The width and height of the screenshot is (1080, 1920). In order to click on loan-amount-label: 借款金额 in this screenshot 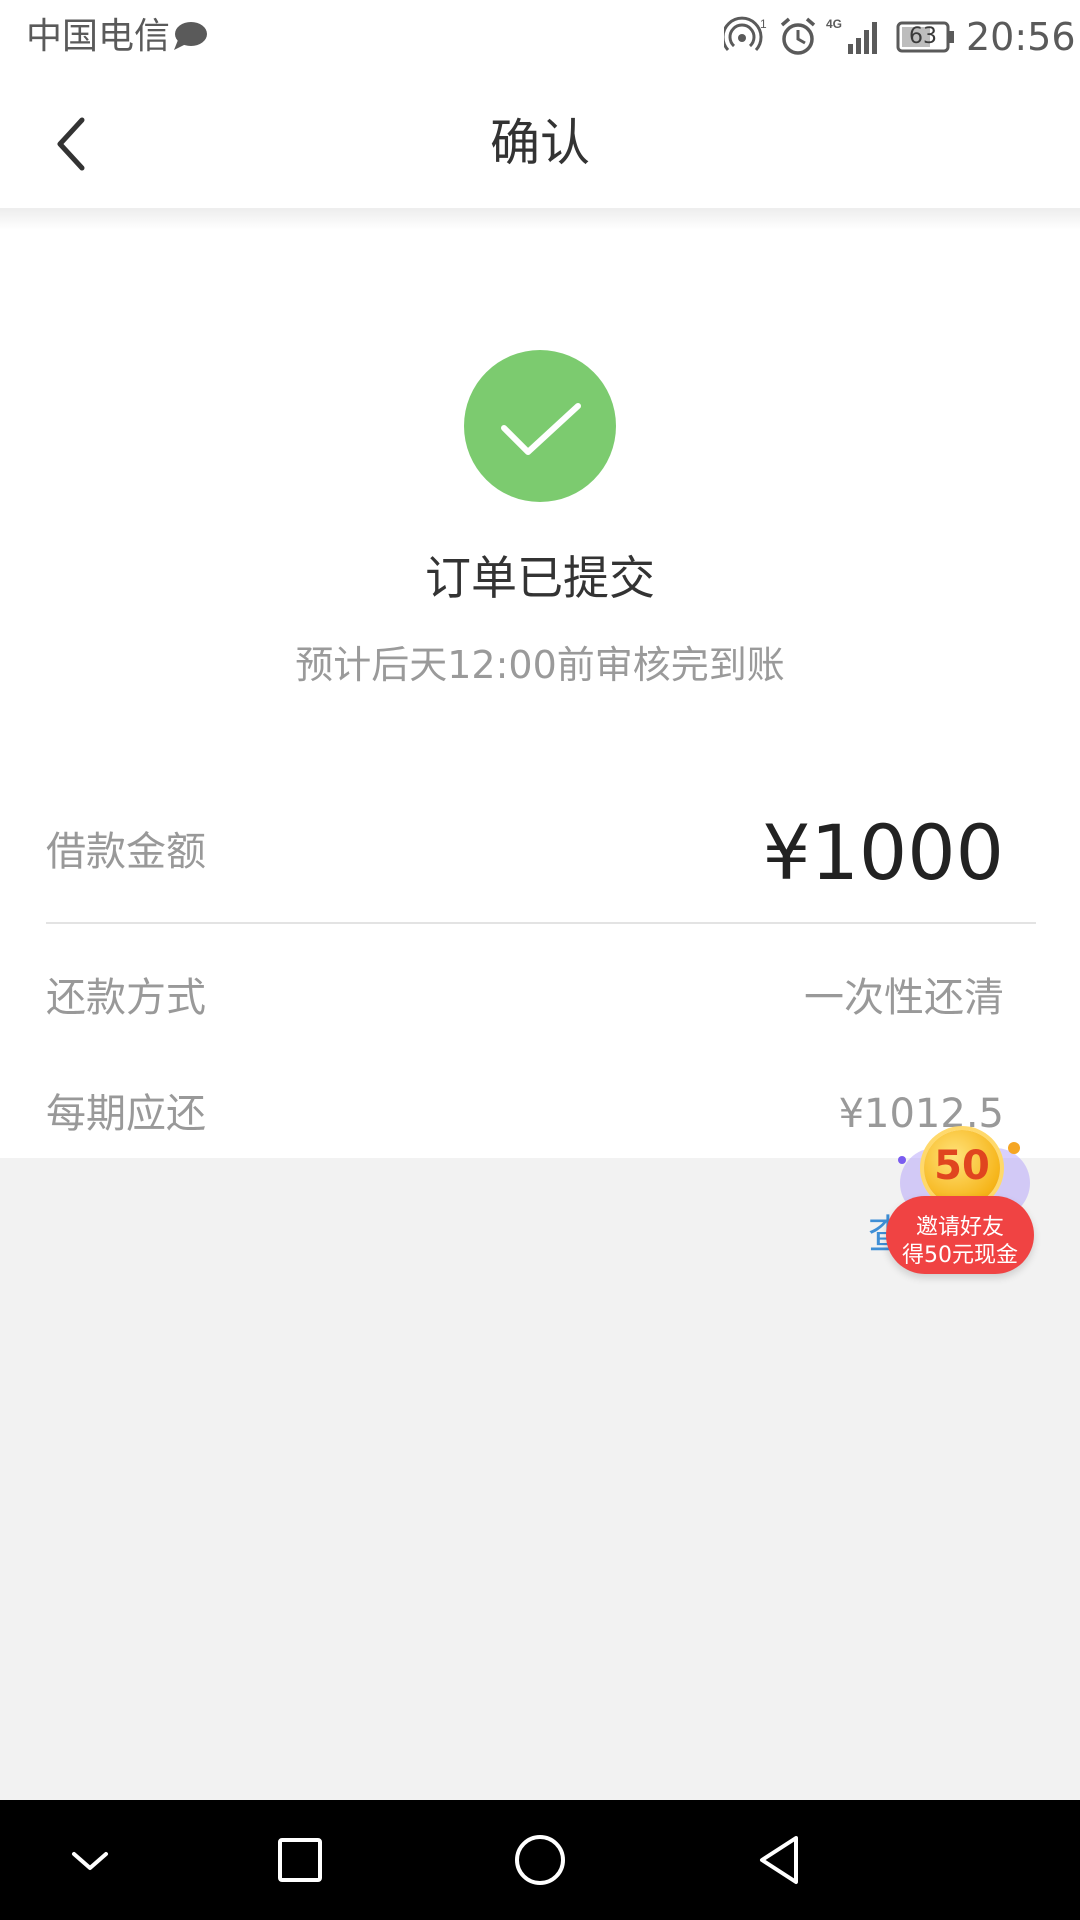, I will do `click(126, 852)`.